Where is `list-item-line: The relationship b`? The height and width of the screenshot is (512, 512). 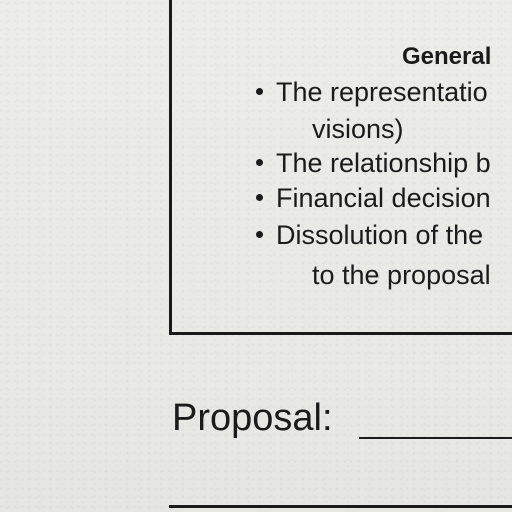 list-item-line: The relationship b is located at coordinates (383, 163).